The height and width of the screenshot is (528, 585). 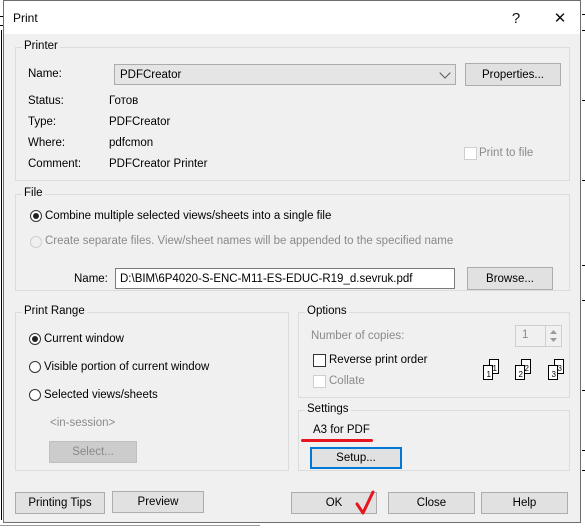 I want to click on page-icon: 1, so click(x=488, y=372).